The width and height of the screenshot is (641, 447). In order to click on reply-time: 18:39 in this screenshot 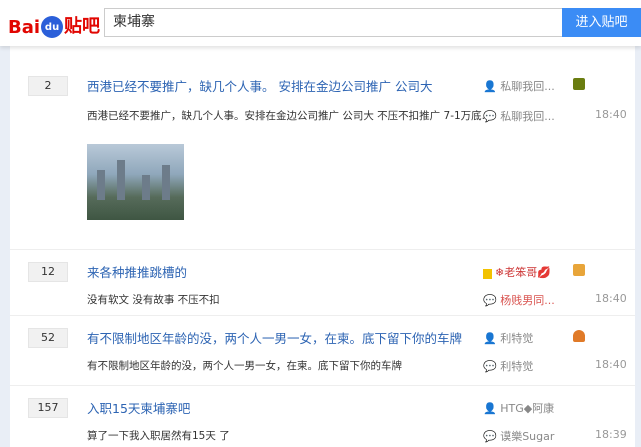, I will do `click(611, 434)`.